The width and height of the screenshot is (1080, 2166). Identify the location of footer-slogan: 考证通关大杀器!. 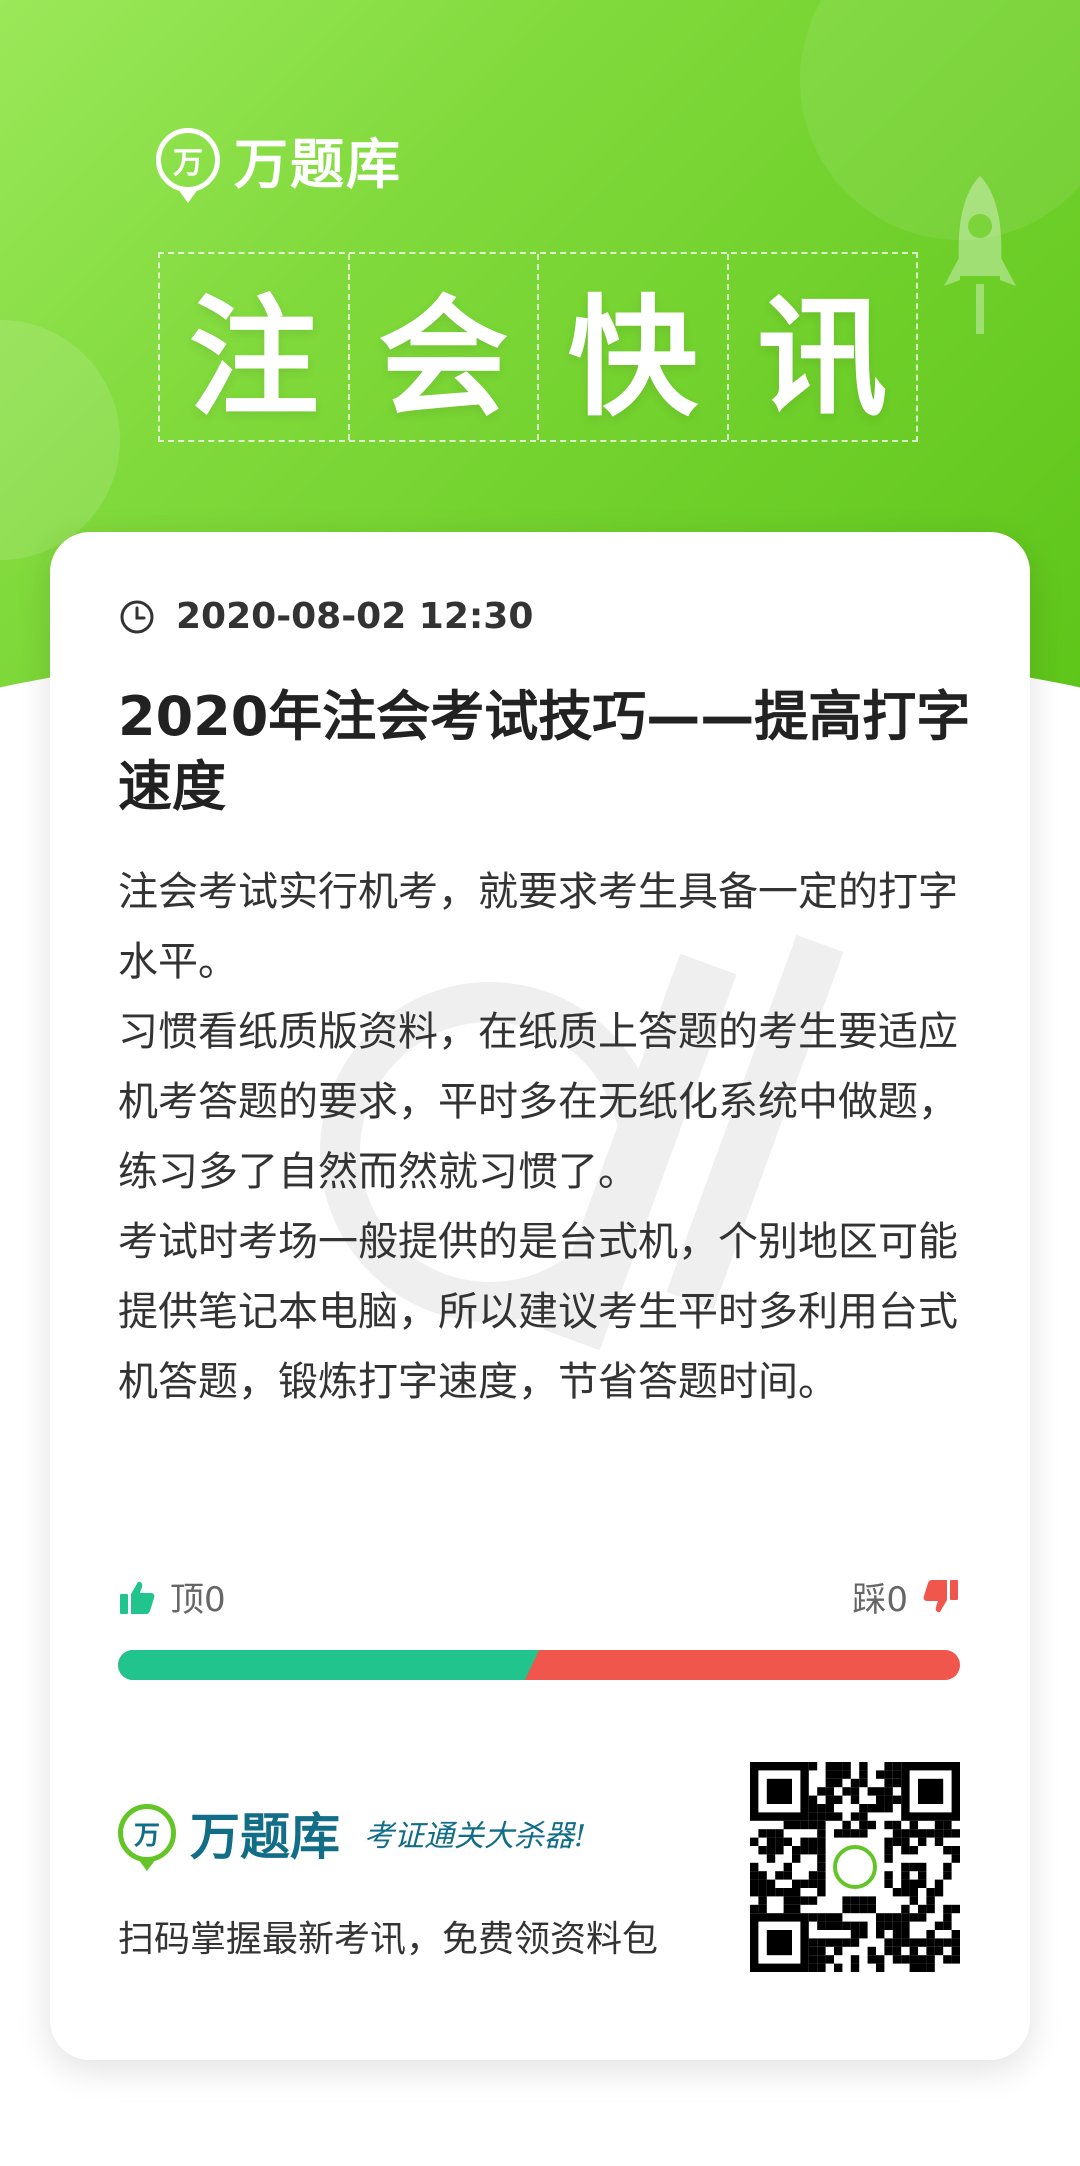
(475, 1836).